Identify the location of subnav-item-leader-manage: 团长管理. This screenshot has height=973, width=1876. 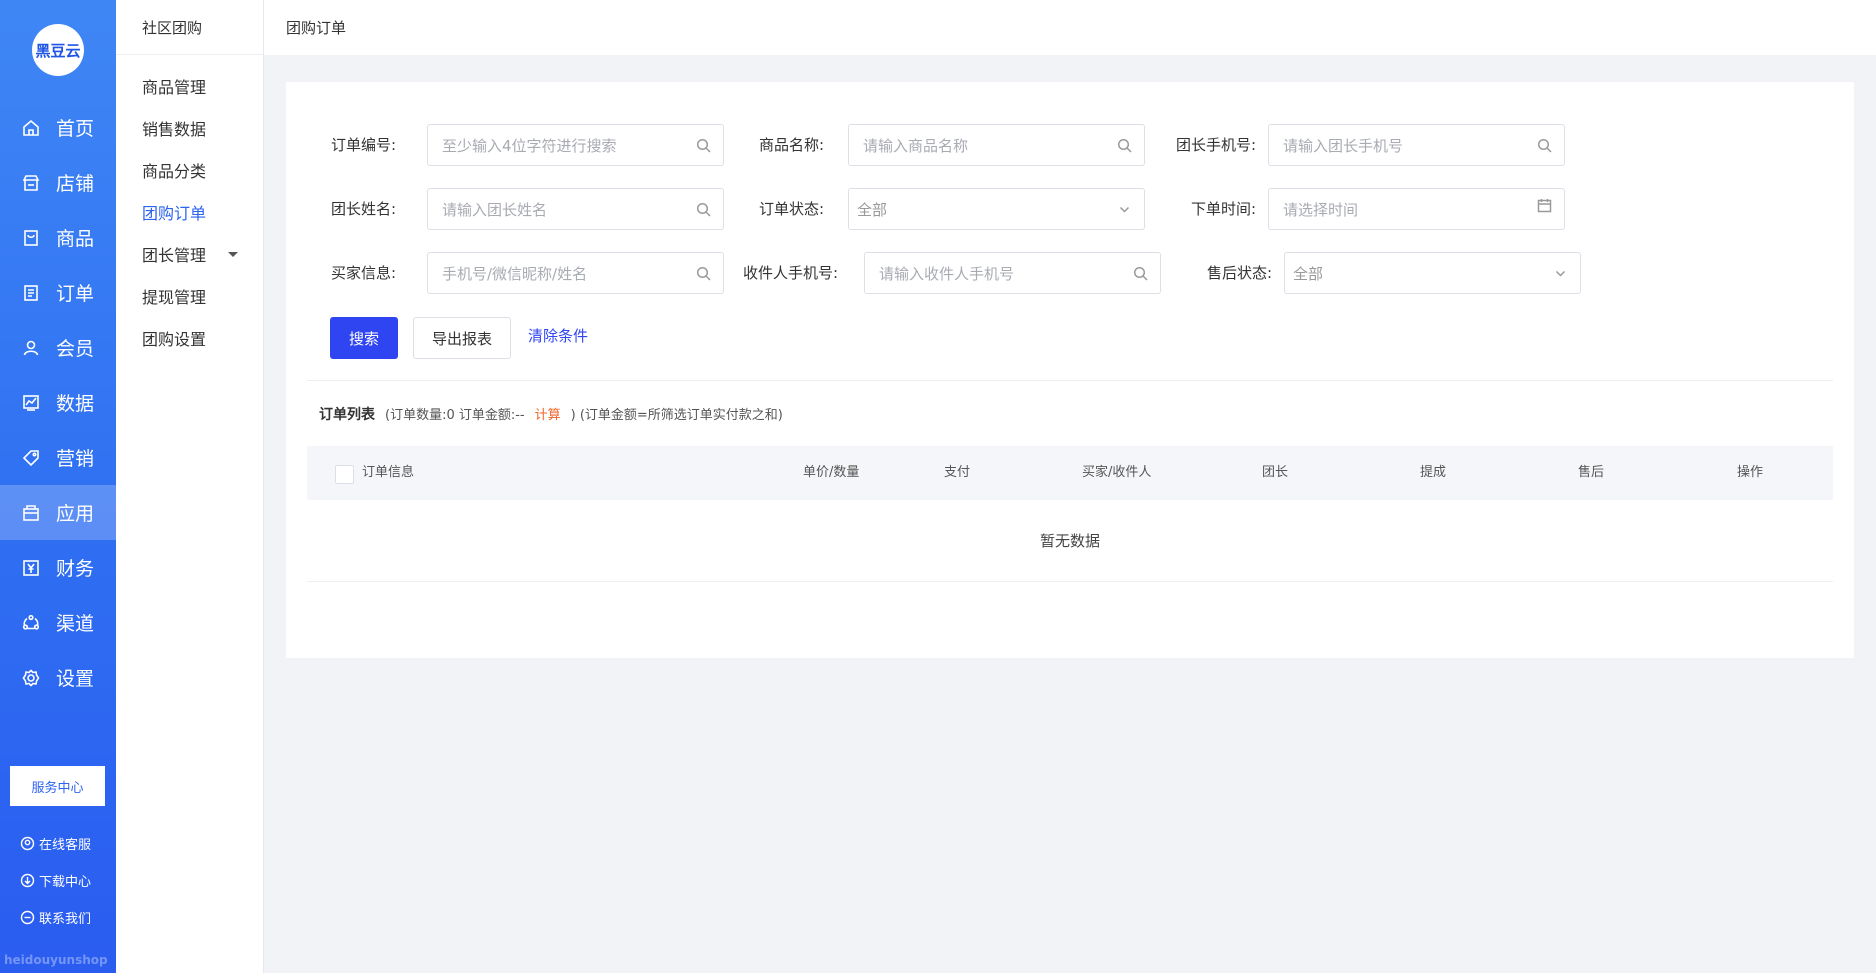
(189, 254).